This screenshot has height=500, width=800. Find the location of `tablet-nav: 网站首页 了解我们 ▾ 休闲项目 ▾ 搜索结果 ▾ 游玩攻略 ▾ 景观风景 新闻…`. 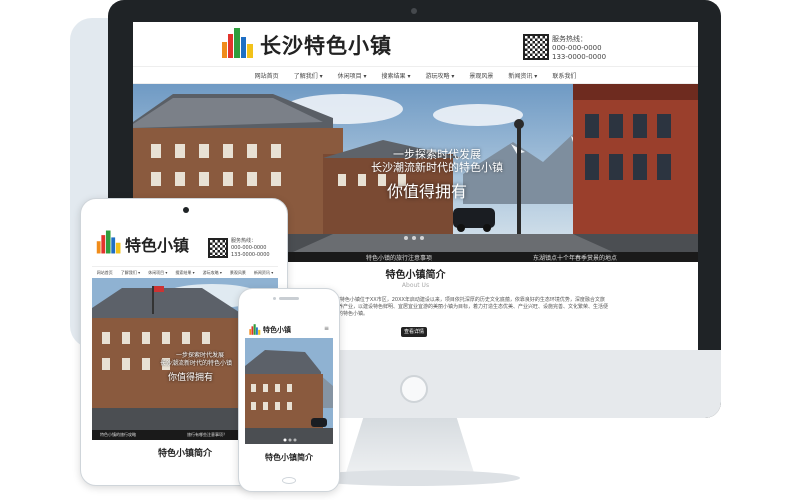

tablet-nav: 网站首页 了解我们 ▾ 休闲项目 ▾ 搜索结果 ▾ 游玩攻略 ▾ 景观风景 新闻… is located at coordinates (185, 272).